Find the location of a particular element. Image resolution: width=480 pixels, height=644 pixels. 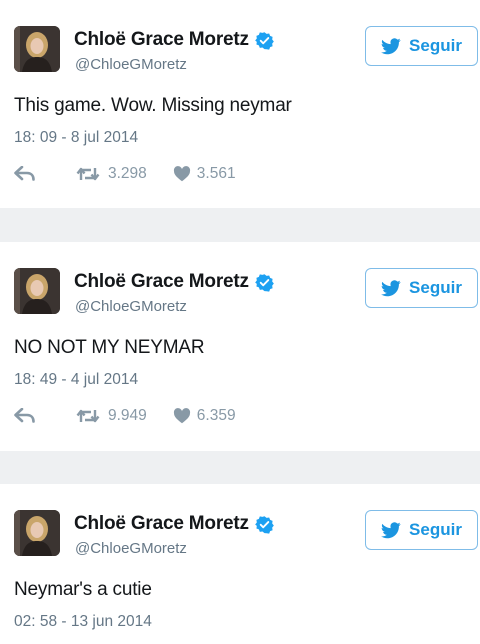

retweet-button: 3.298 is located at coordinates (111, 174).